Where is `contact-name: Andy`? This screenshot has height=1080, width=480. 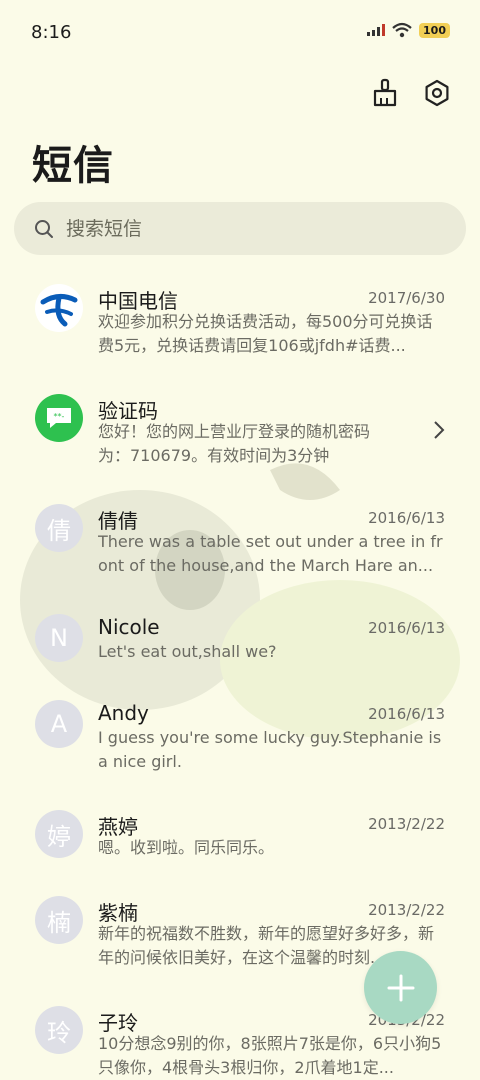
contact-name: Andy is located at coordinates (123, 713).